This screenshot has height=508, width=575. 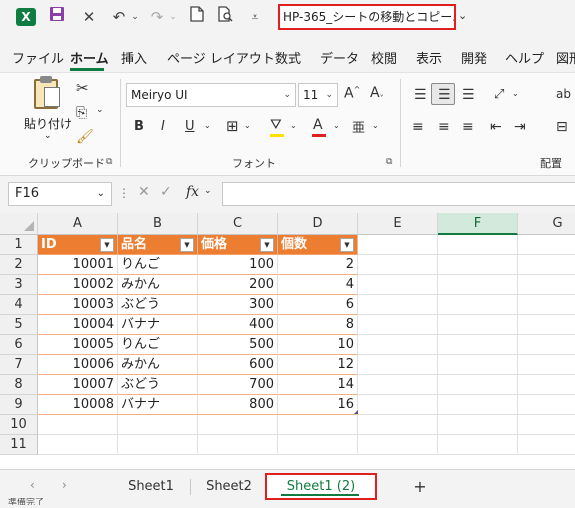 I want to click on row-header-3: 3, so click(x=19, y=285).